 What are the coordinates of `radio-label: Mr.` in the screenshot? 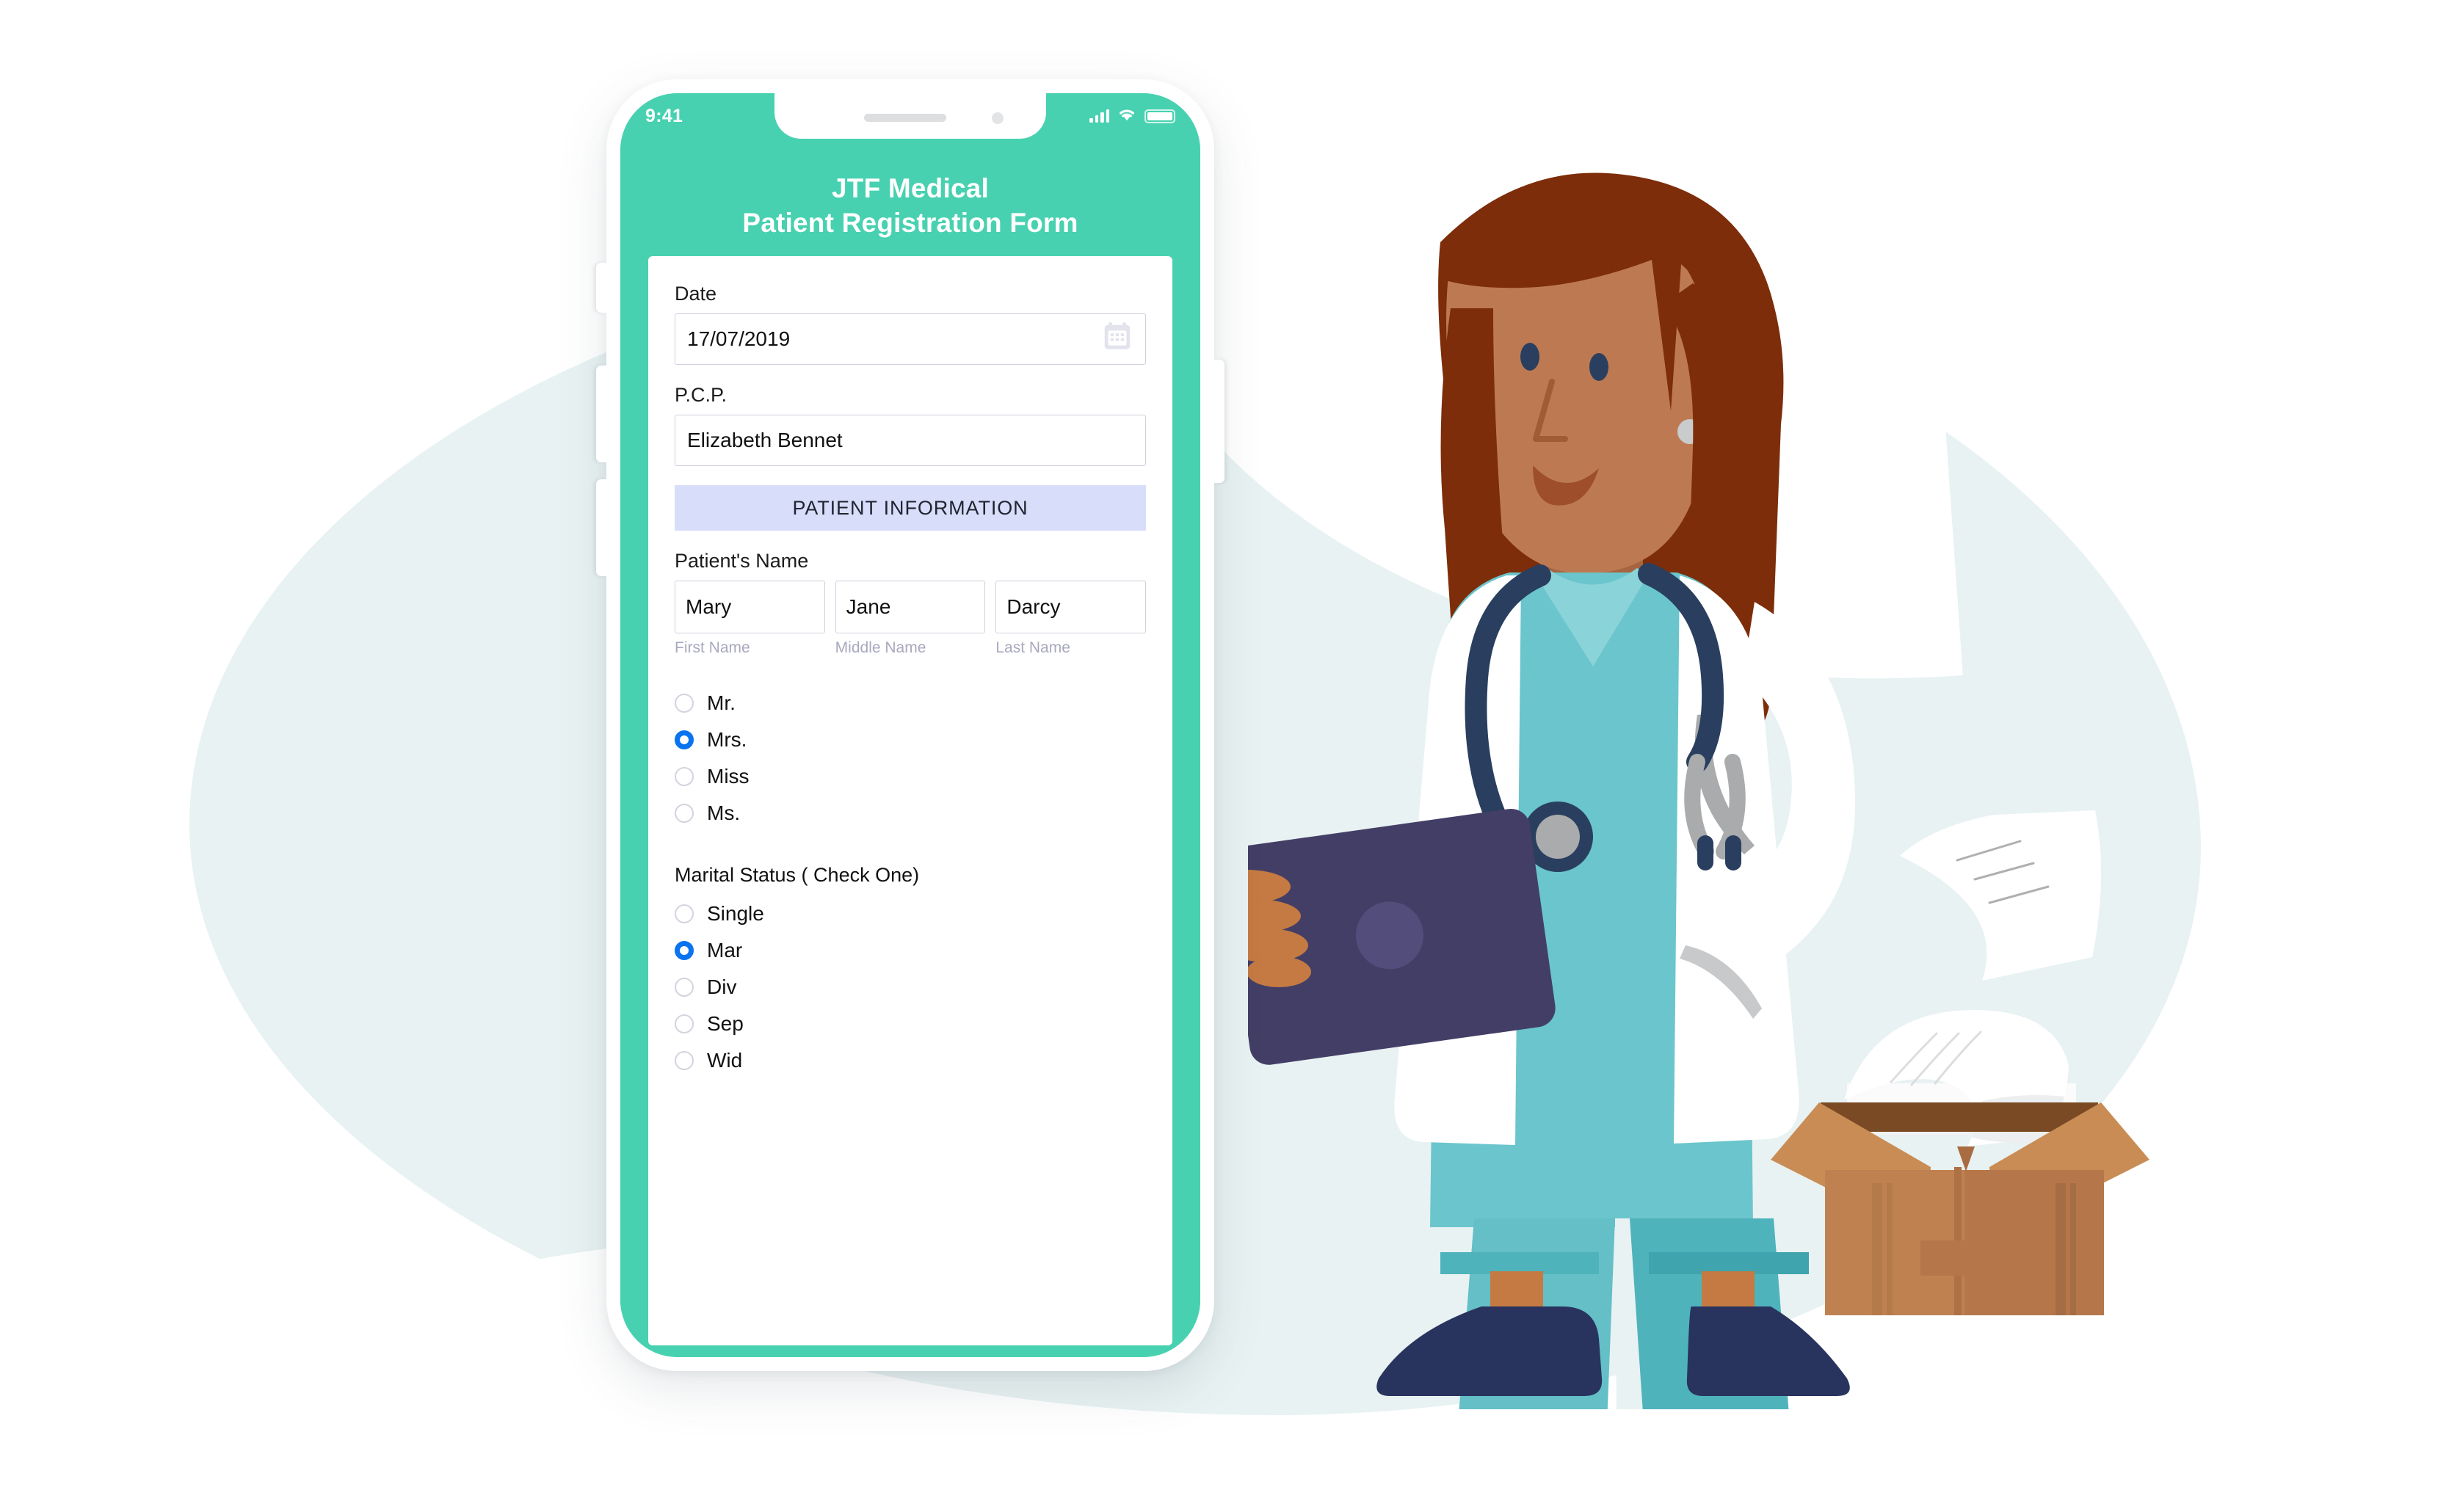 It's located at (721, 702).